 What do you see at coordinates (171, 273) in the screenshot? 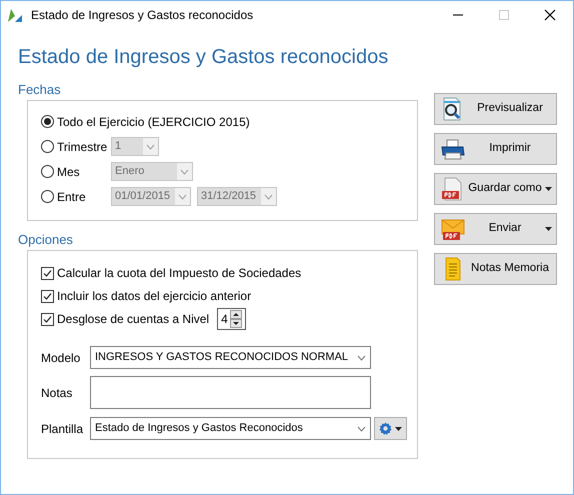
I see `checkbox: Calcular la cuota del Impuesto de Sociedades` at bounding box center [171, 273].